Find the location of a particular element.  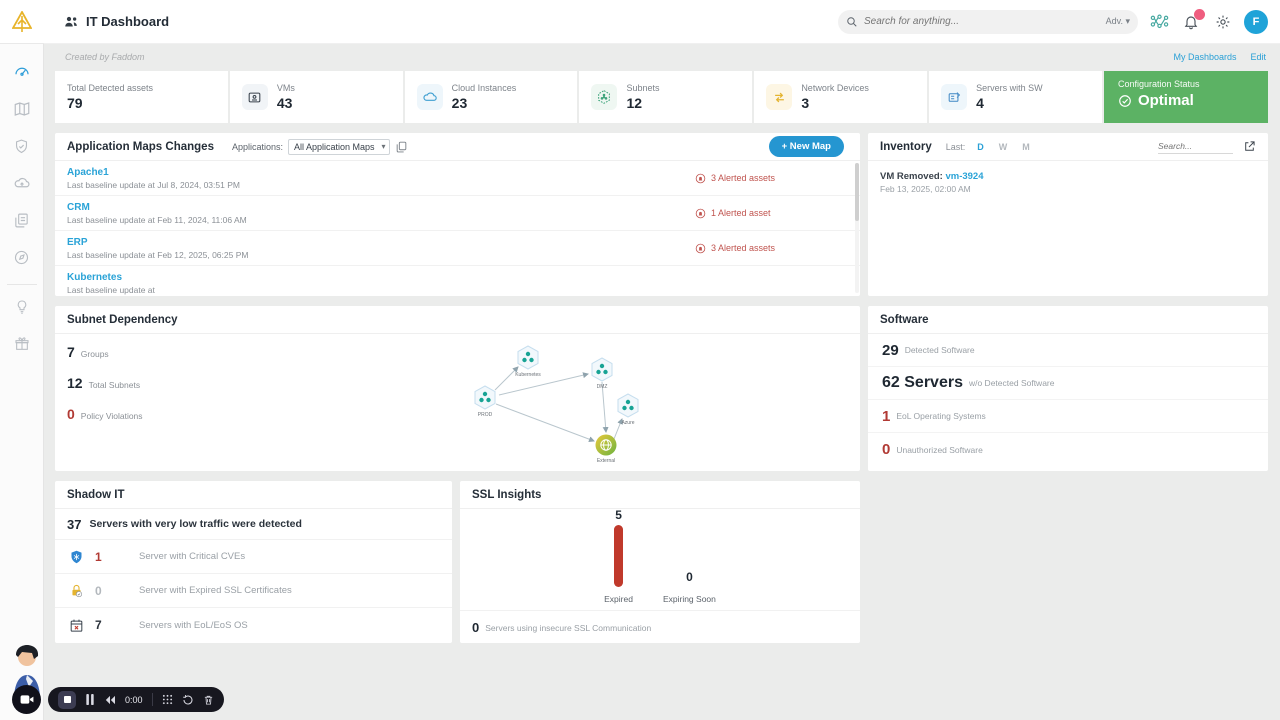

inventory-search-input is located at coordinates (1195, 146).